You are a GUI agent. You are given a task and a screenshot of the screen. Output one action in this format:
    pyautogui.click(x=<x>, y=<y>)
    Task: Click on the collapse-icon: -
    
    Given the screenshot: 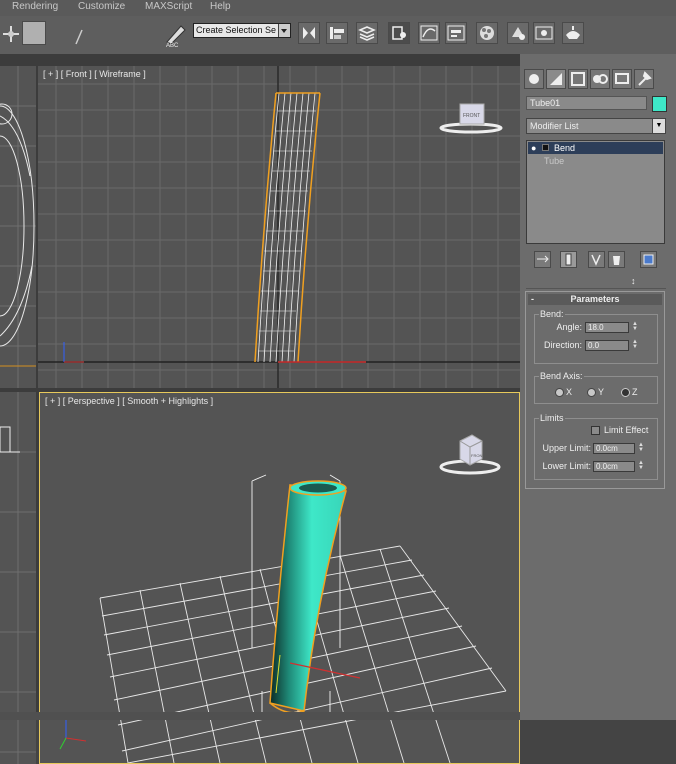 What is the action you would take?
    pyautogui.click(x=532, y=299)
    